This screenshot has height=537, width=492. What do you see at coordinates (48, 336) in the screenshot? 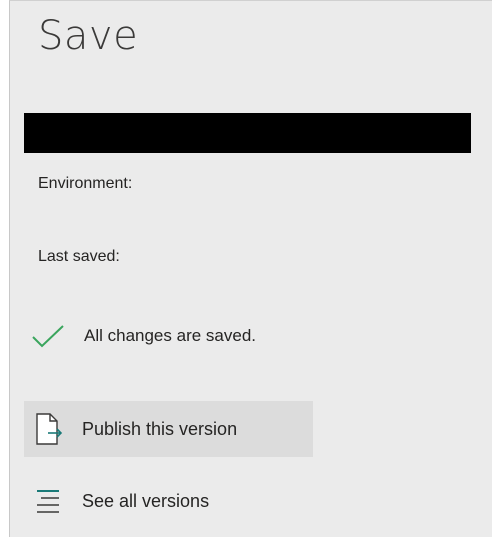
I see `checkmark-icon` at bounding box center [48, 336].